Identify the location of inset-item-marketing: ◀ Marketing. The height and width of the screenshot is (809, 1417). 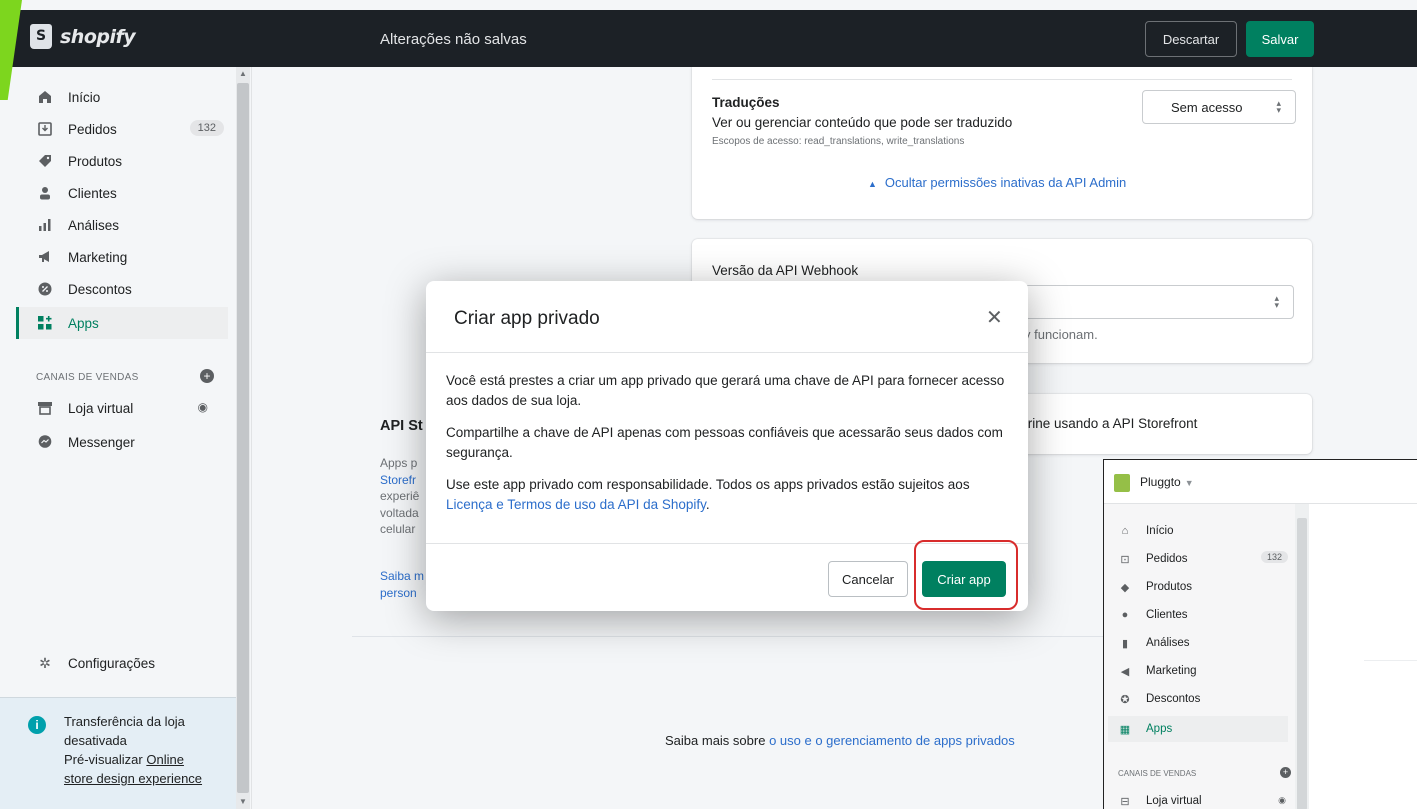
(1198, 671).